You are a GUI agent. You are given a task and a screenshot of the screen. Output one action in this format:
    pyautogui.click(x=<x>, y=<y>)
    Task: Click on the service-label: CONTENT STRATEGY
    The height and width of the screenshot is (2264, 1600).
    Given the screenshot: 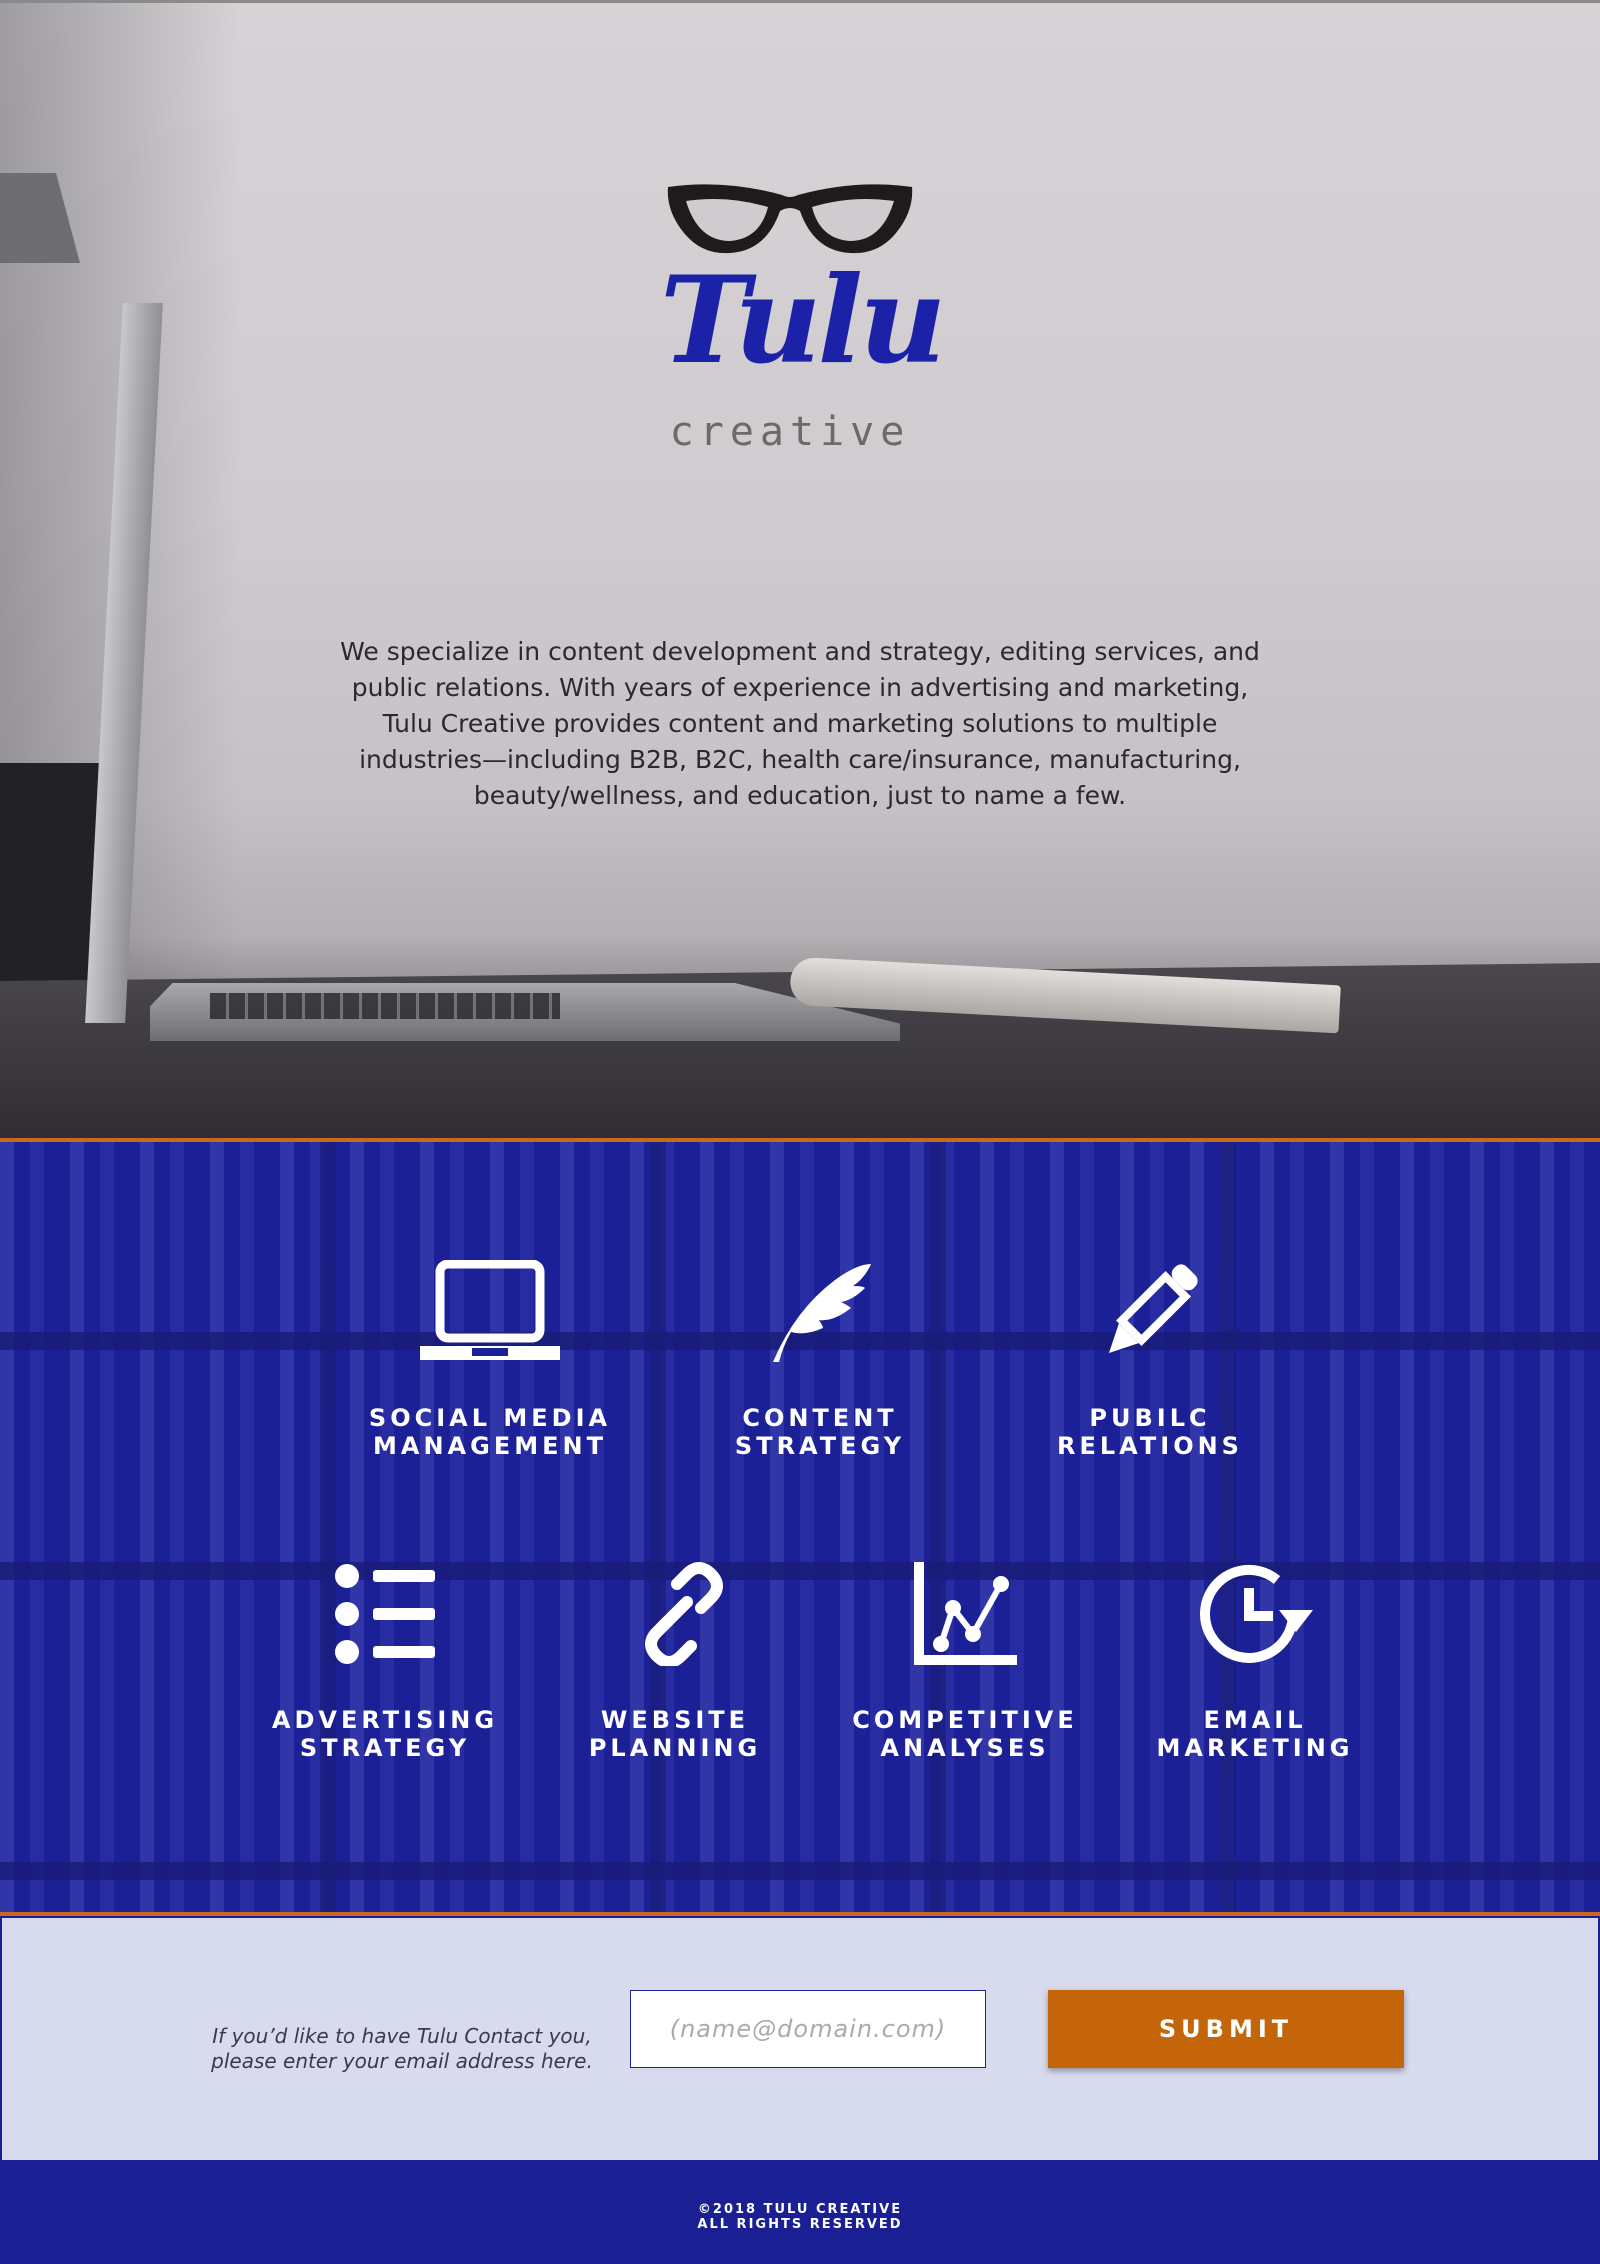 What is the action you would take?
    pyautogui.click(x=820, y=1432)
    